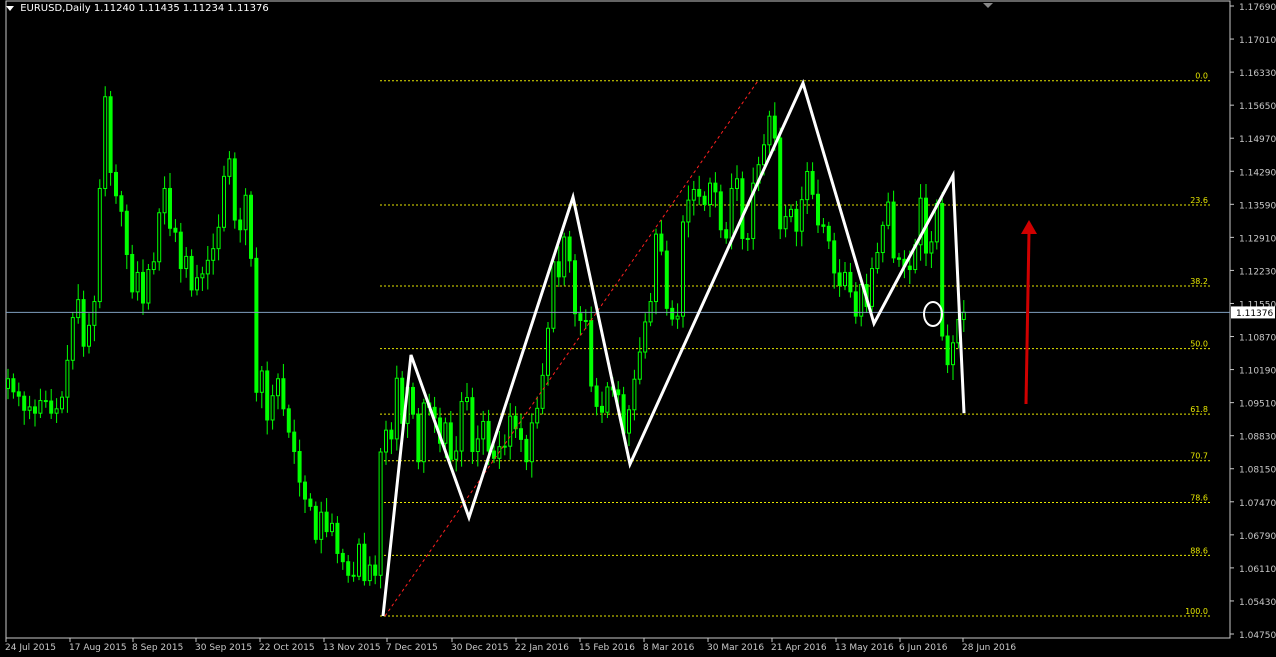 The height and width of the screenshot is (657, 1276). Describe the element at coordinates (542, 648) in the screenshot. I see `x-tick-label: 22 Jan 2016` at that location.